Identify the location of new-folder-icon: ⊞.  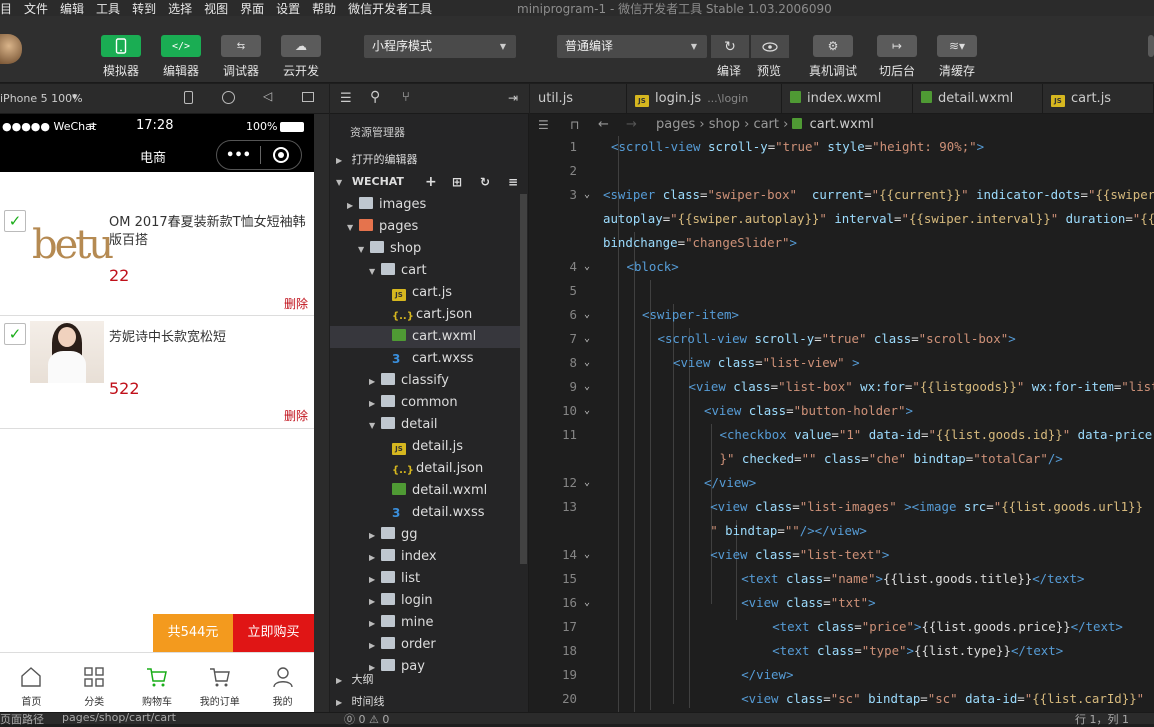
(457, 182).